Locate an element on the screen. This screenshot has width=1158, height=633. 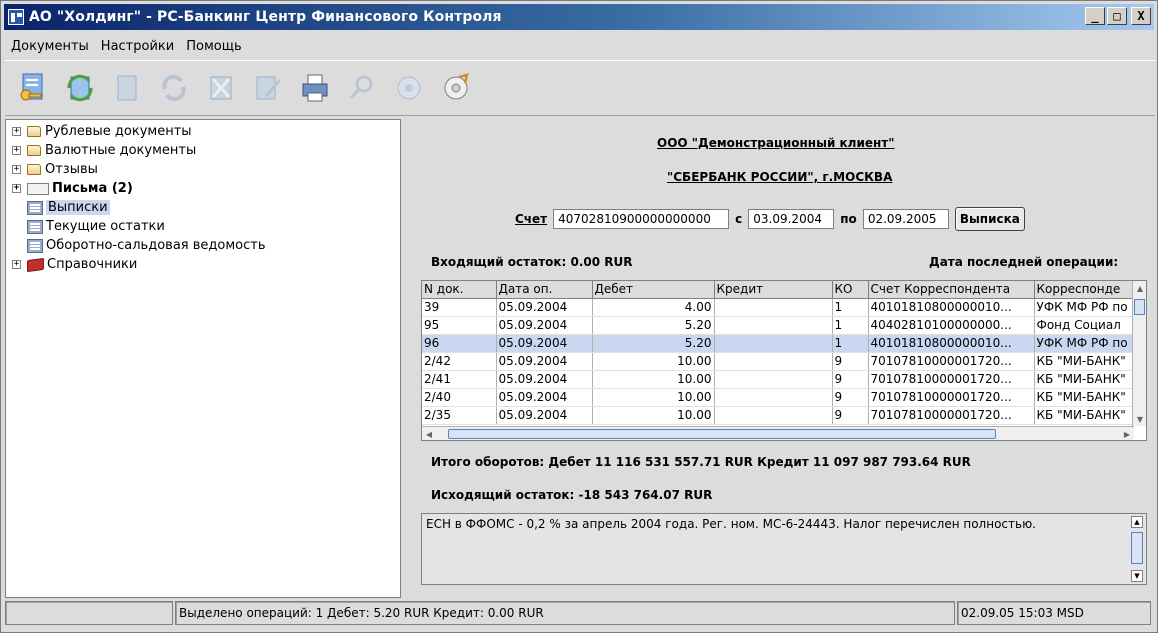
table-horizontal-scrollbar: ◀ ▶ is located at coordinates (778, 433).